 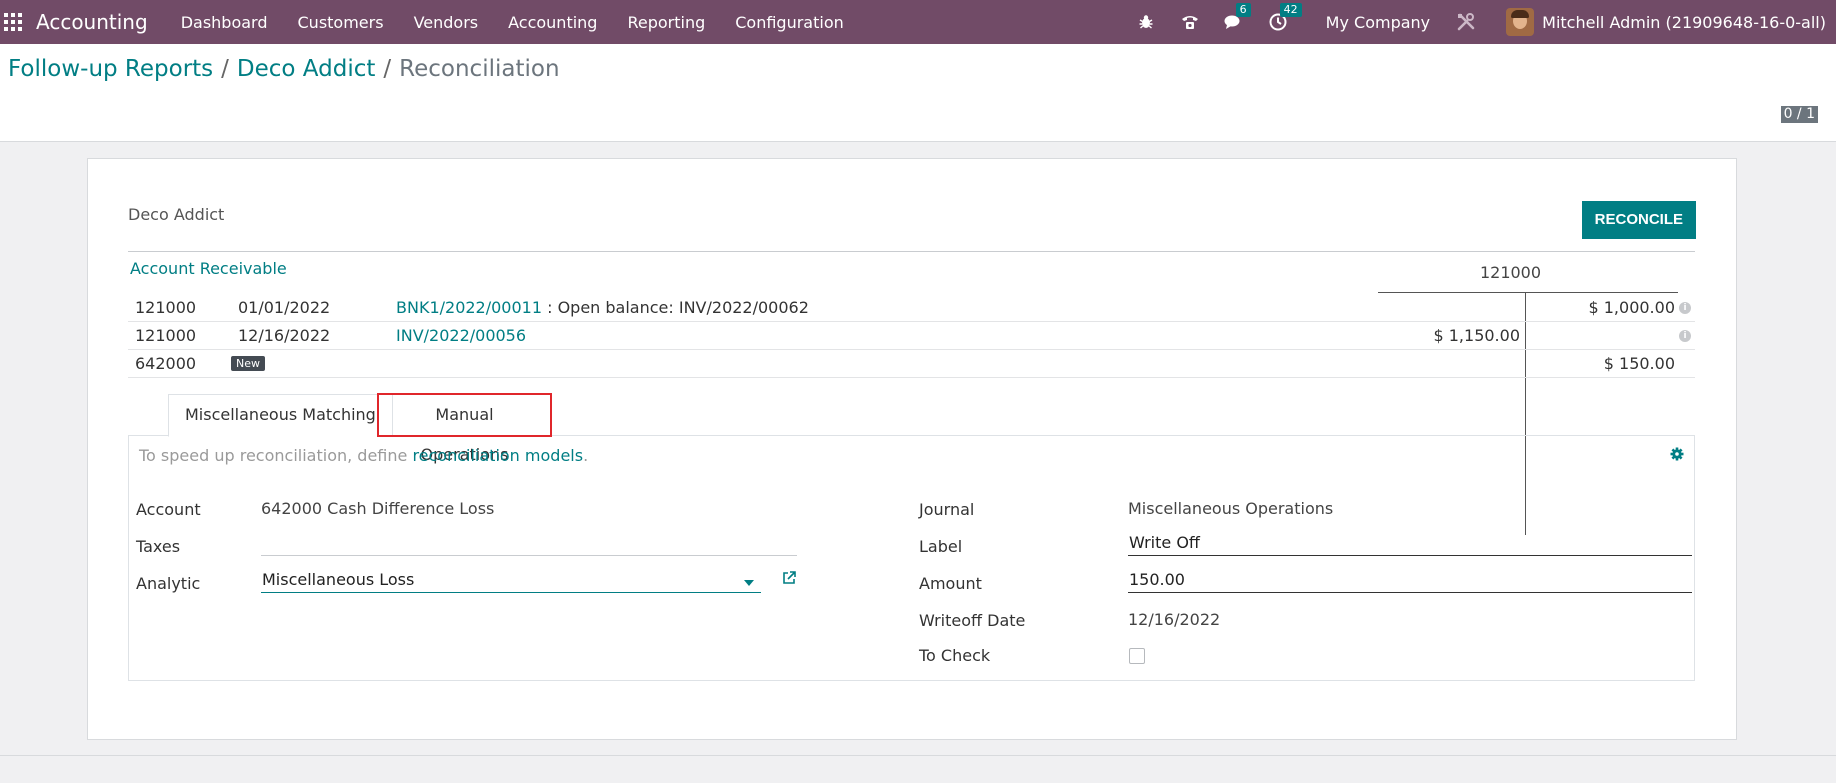 What do you see at coordinates (110, 69) in the screenshot?
I see `breadcrumb-followup-reports: Follow-up Reports` at bounding box center [110, 69].